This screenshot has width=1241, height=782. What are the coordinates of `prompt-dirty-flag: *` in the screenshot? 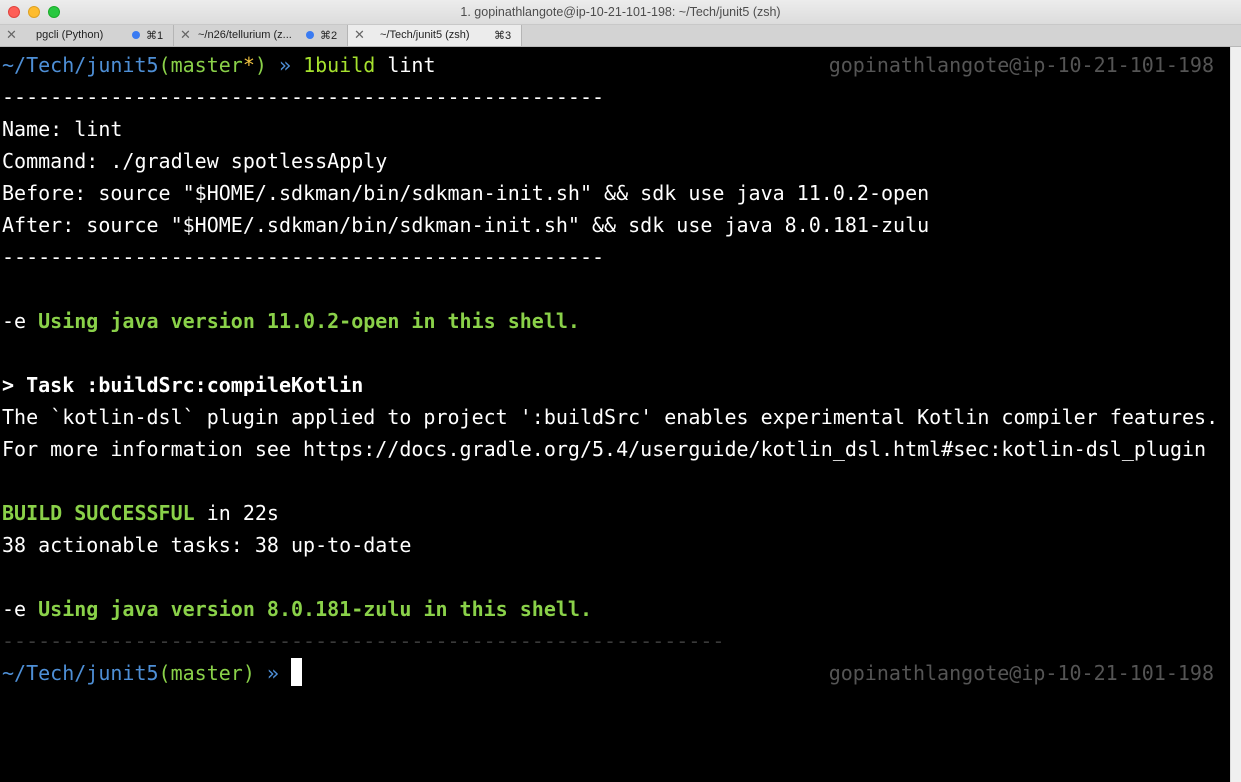 It's located at (248, 65).